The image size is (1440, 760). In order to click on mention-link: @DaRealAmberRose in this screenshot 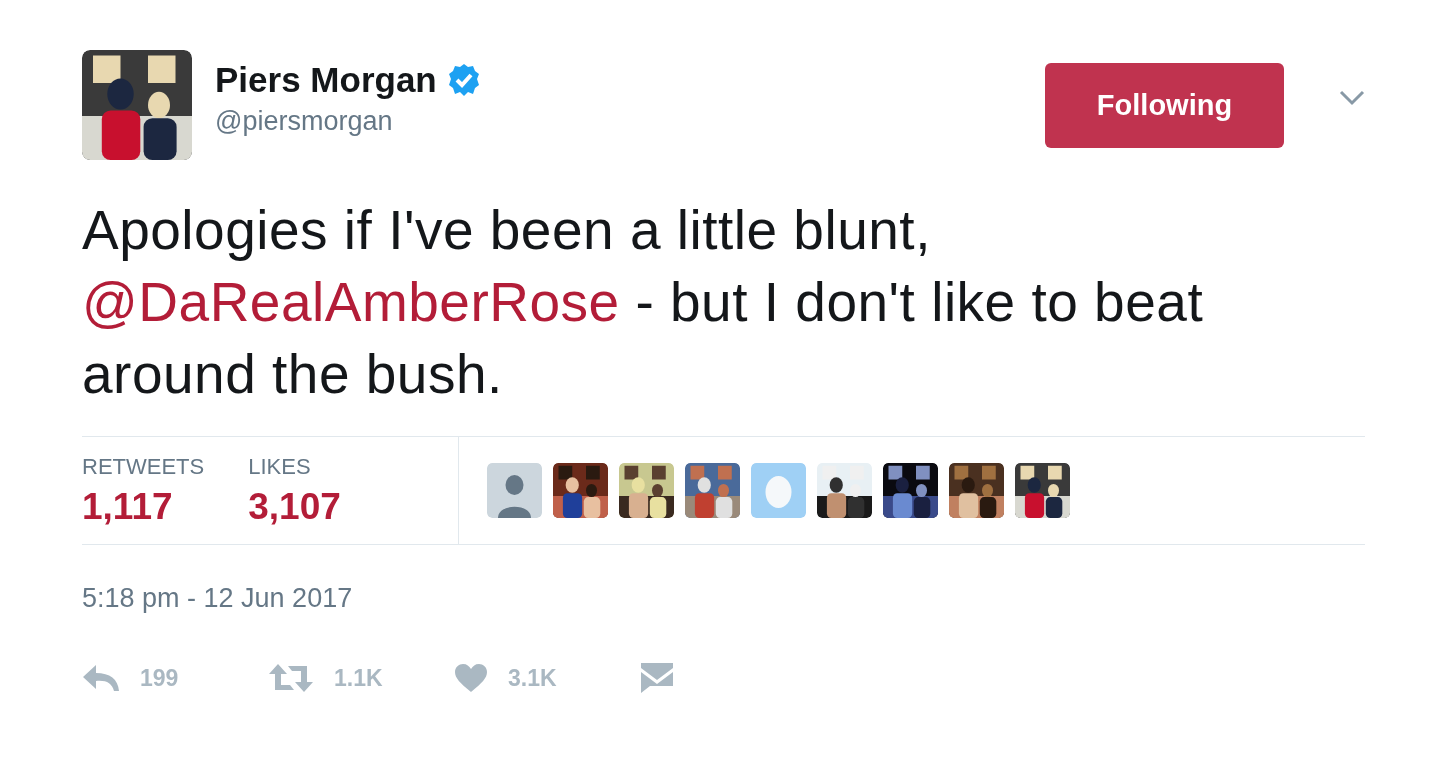, I will do `click(351, 302)`.